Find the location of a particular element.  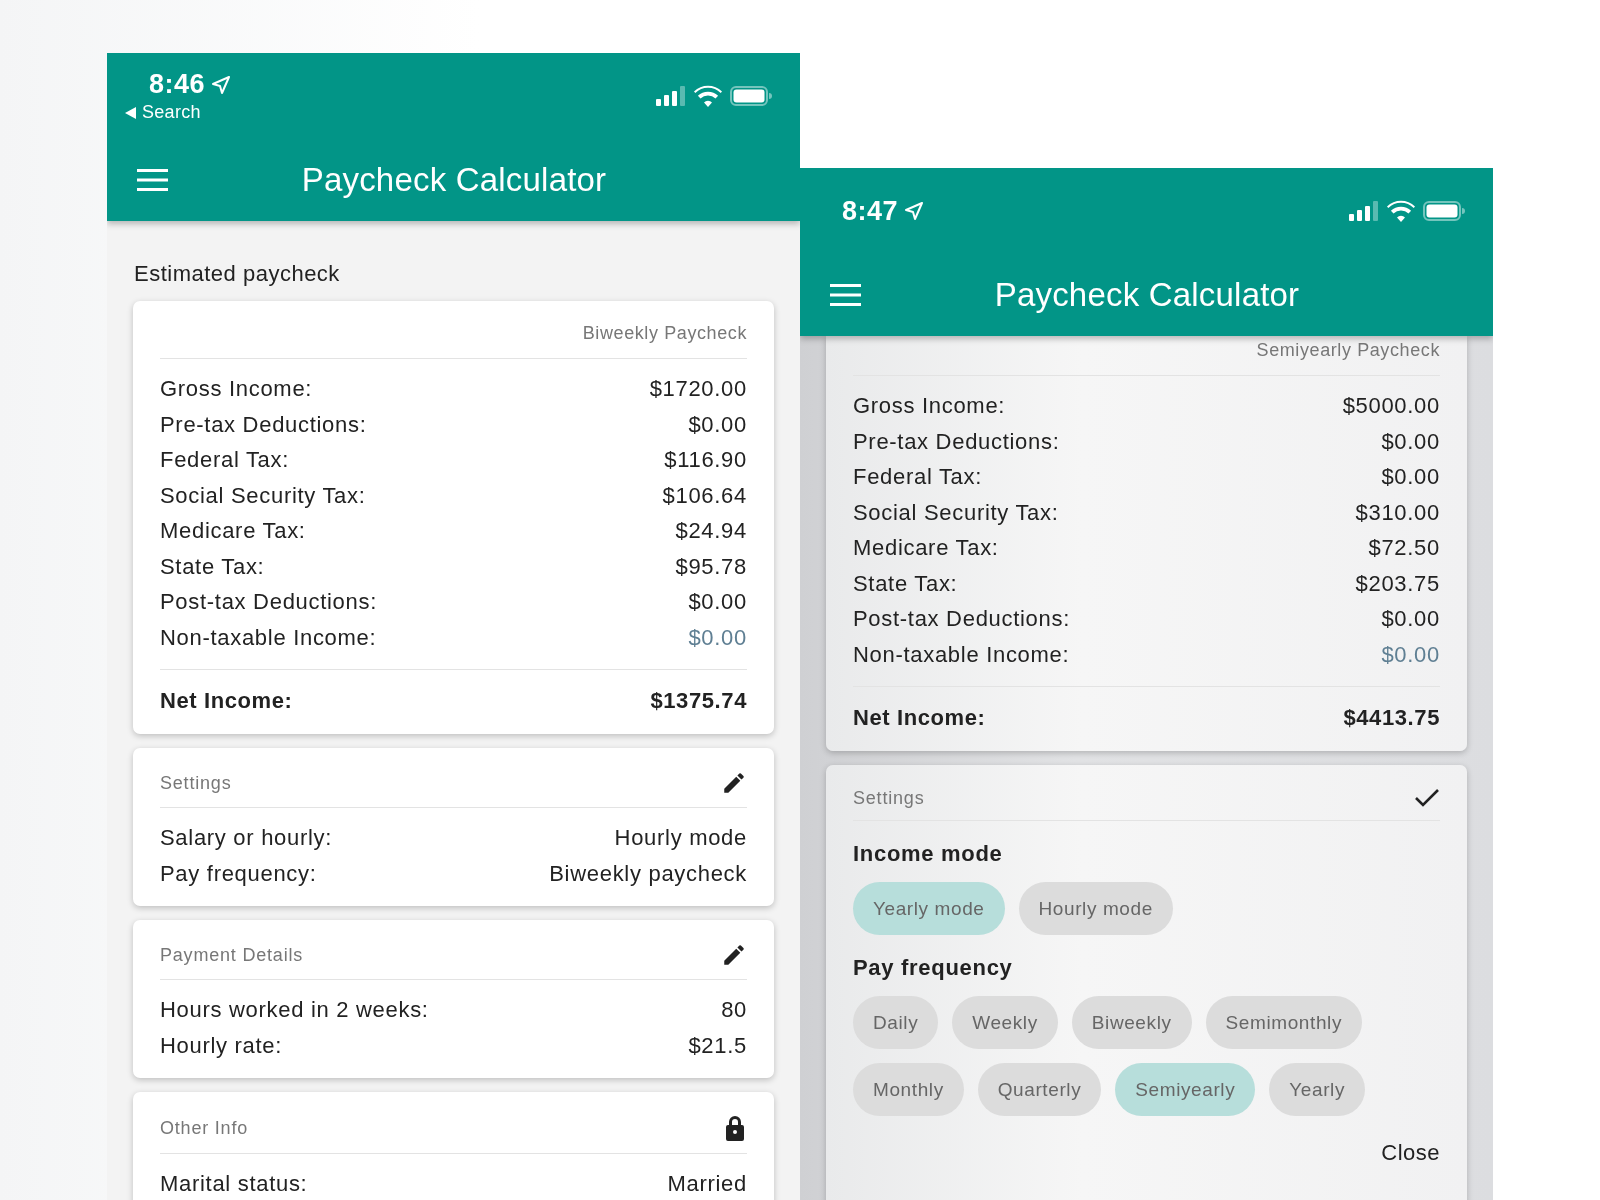

card-title: Other Info is located at coordinates (204, 1128).